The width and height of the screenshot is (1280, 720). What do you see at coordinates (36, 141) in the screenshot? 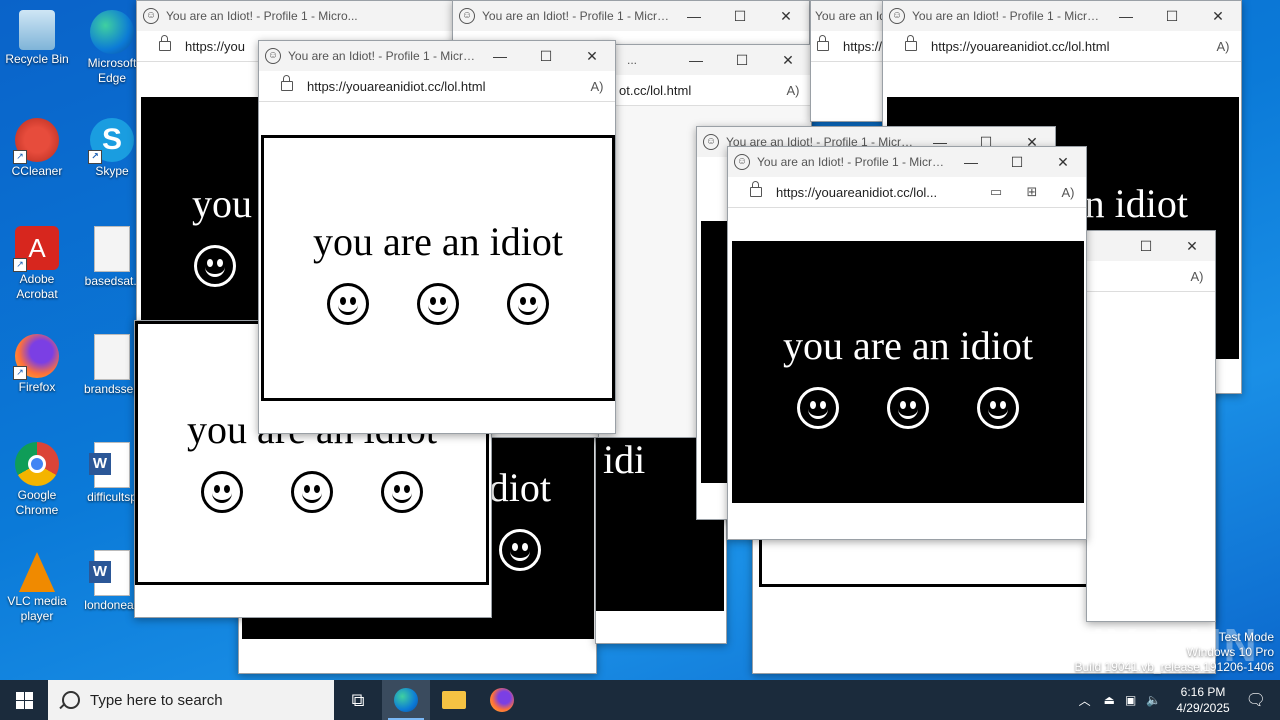
I see `ccleaner-icon: ↗` at bounding box center [36, 141].